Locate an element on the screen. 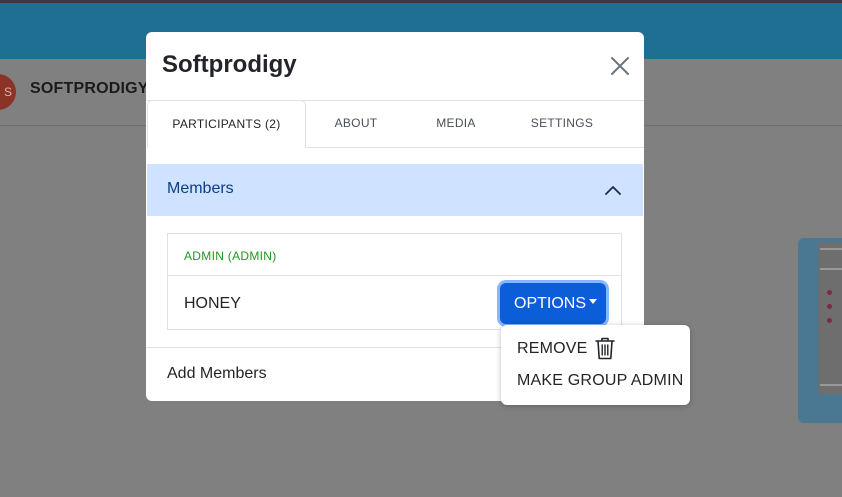  remove-menu-item: REMOVE is located at coordinates (552, 349).